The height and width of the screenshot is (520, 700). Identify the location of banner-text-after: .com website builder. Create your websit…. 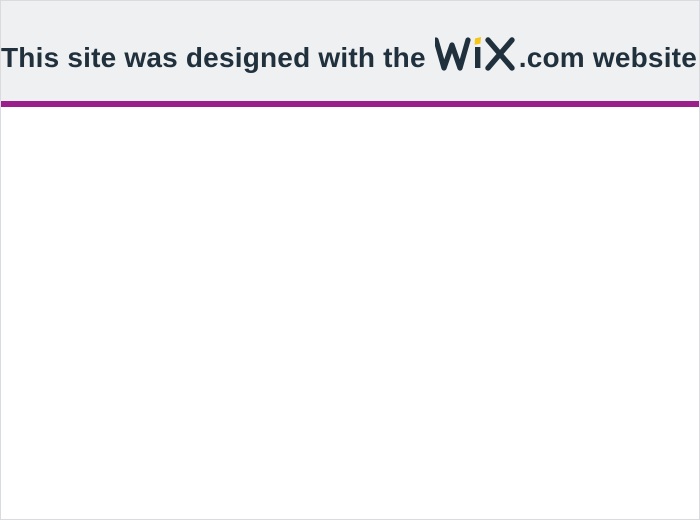
(608, 57).